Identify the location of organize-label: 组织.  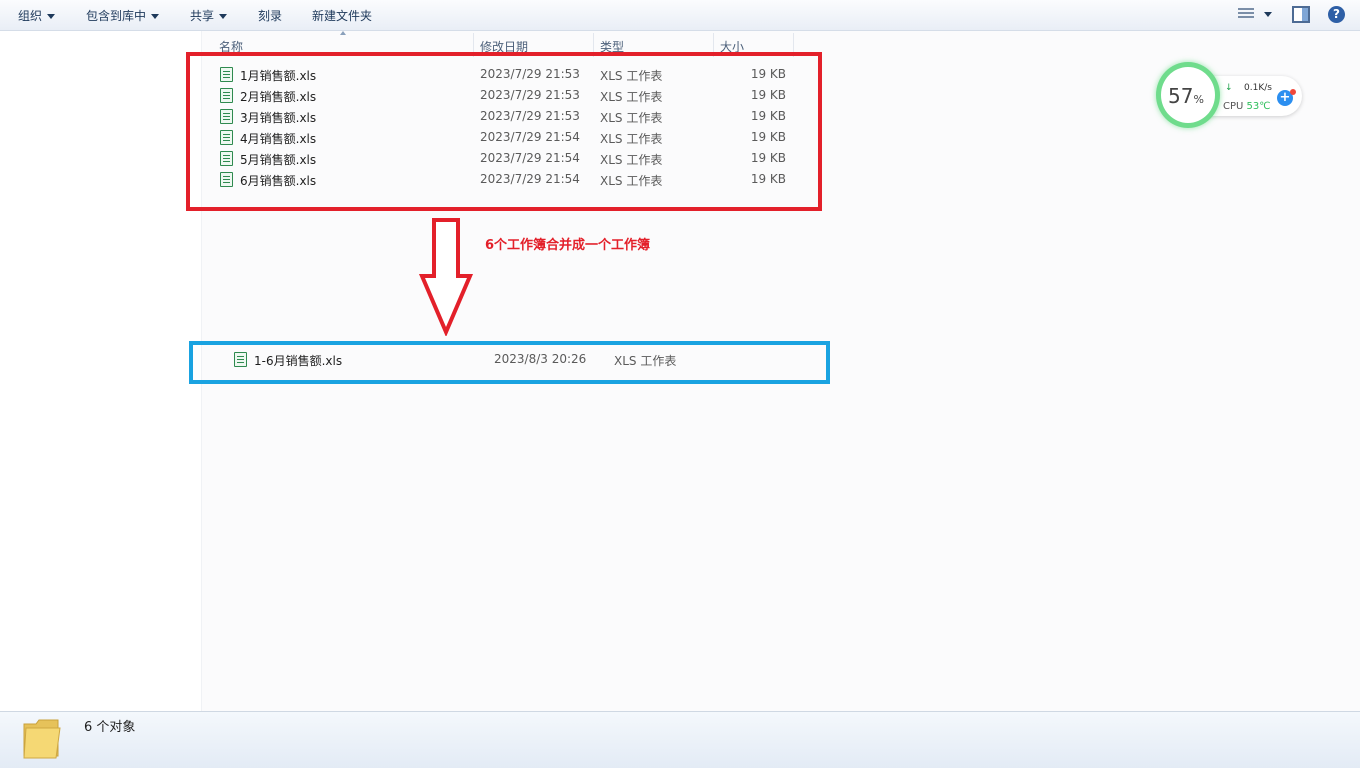
(30, 16).